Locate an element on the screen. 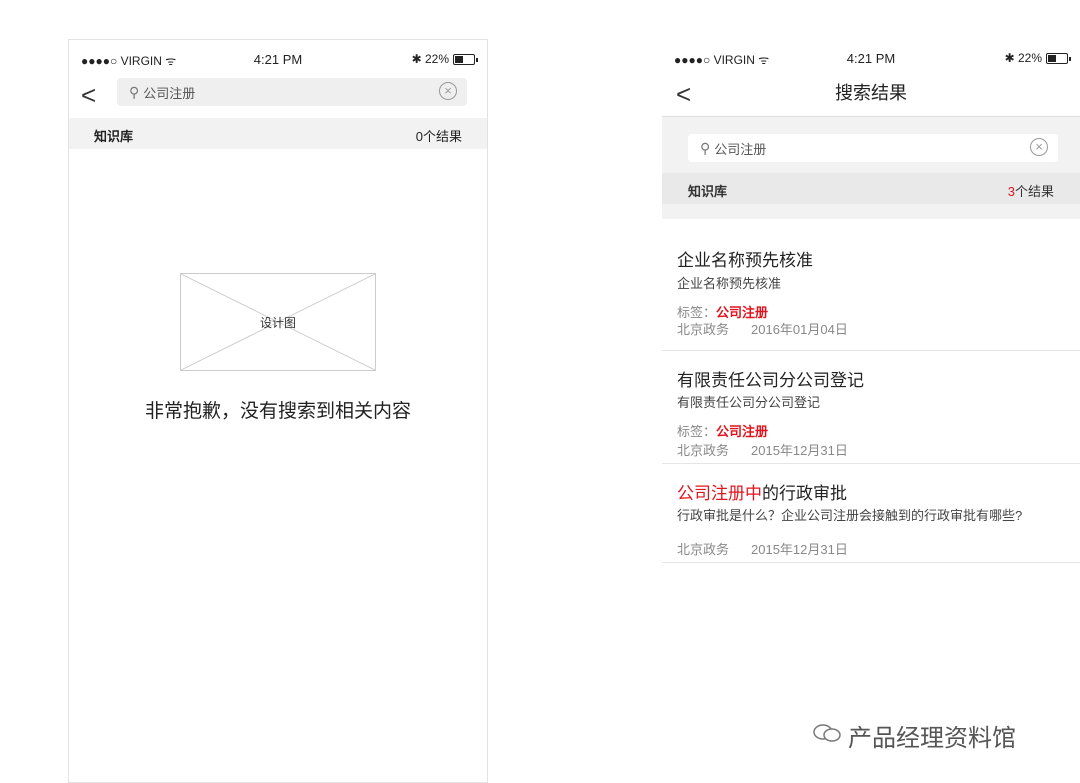 Image resolution: width=1080 pixels, height=783 pixels. result-meta: 北京政务 2016年01月04日 is located at coordinates (762, 328).